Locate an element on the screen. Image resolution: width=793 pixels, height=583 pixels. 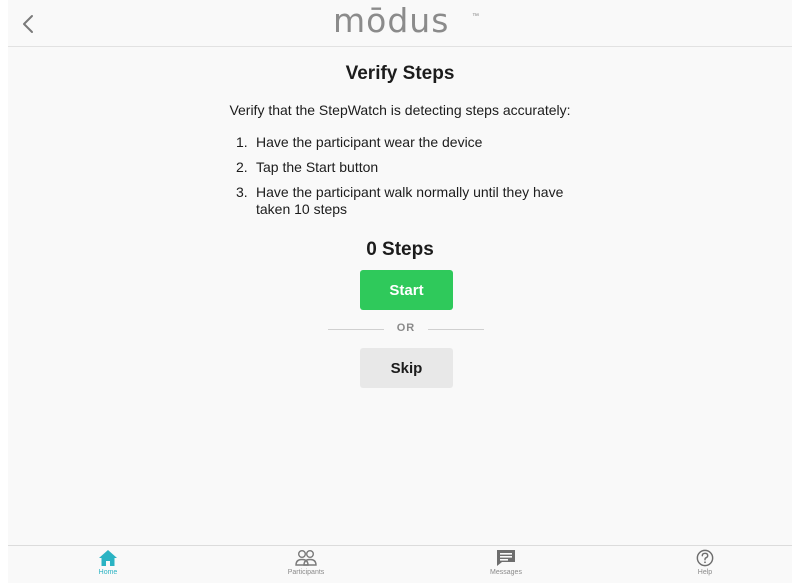
tab-participants: Participants is located at coordinates (306, 566).